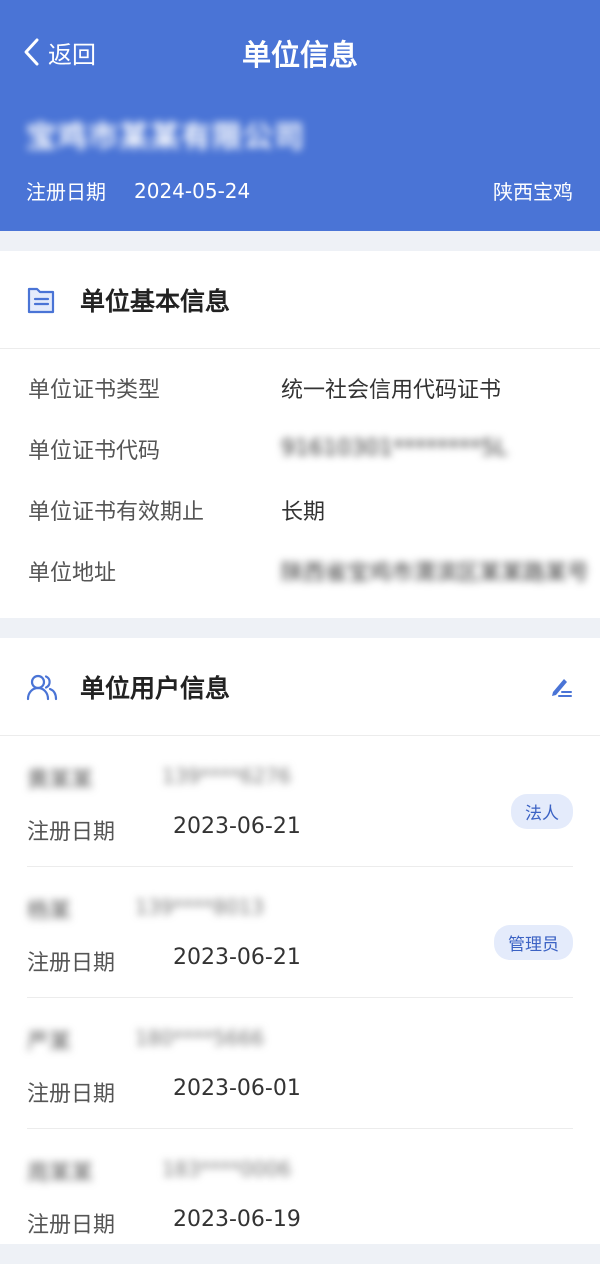 Image resolution: width=600 pixels, height=1264 pixels. Describe the element at coordinates (155, 301) in the screenshot. I see `basic-info-title: 单位基本信息` at that location.